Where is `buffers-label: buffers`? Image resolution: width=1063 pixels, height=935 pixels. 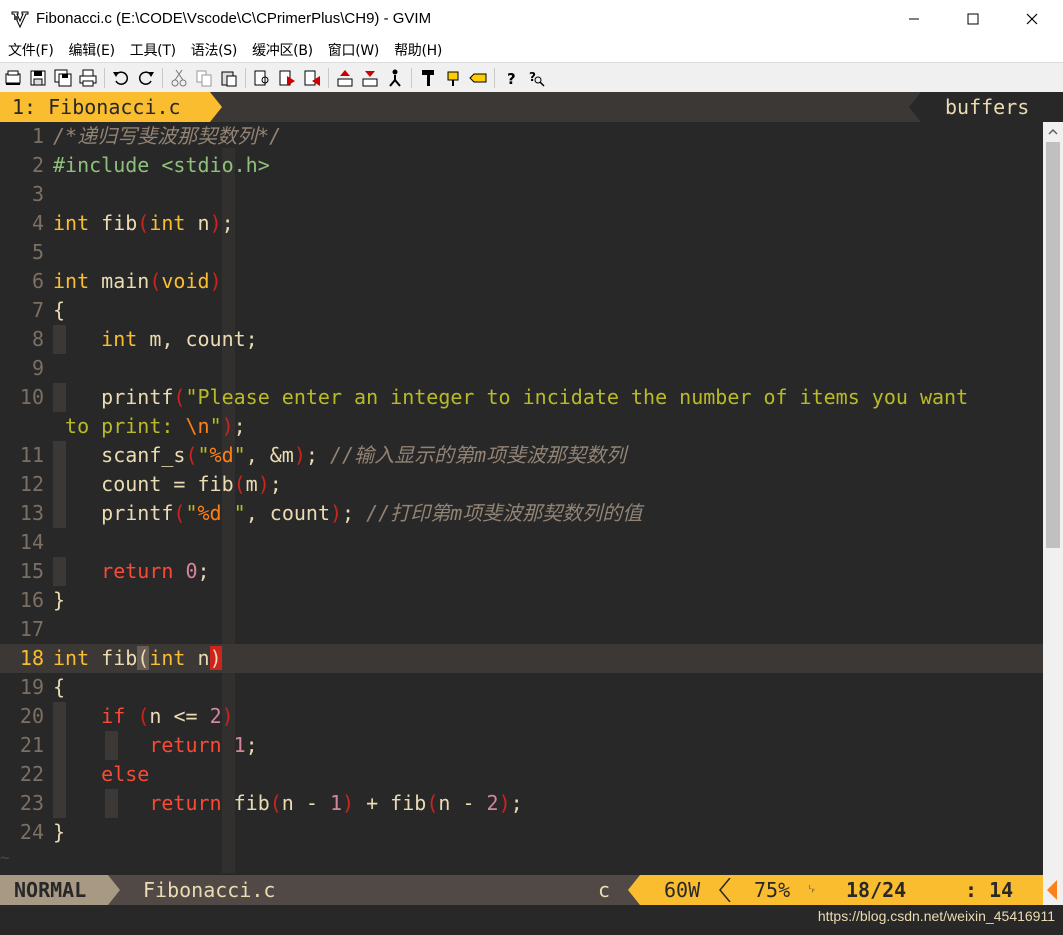 buffers-label: buffers is located at coordinates (986, 107).